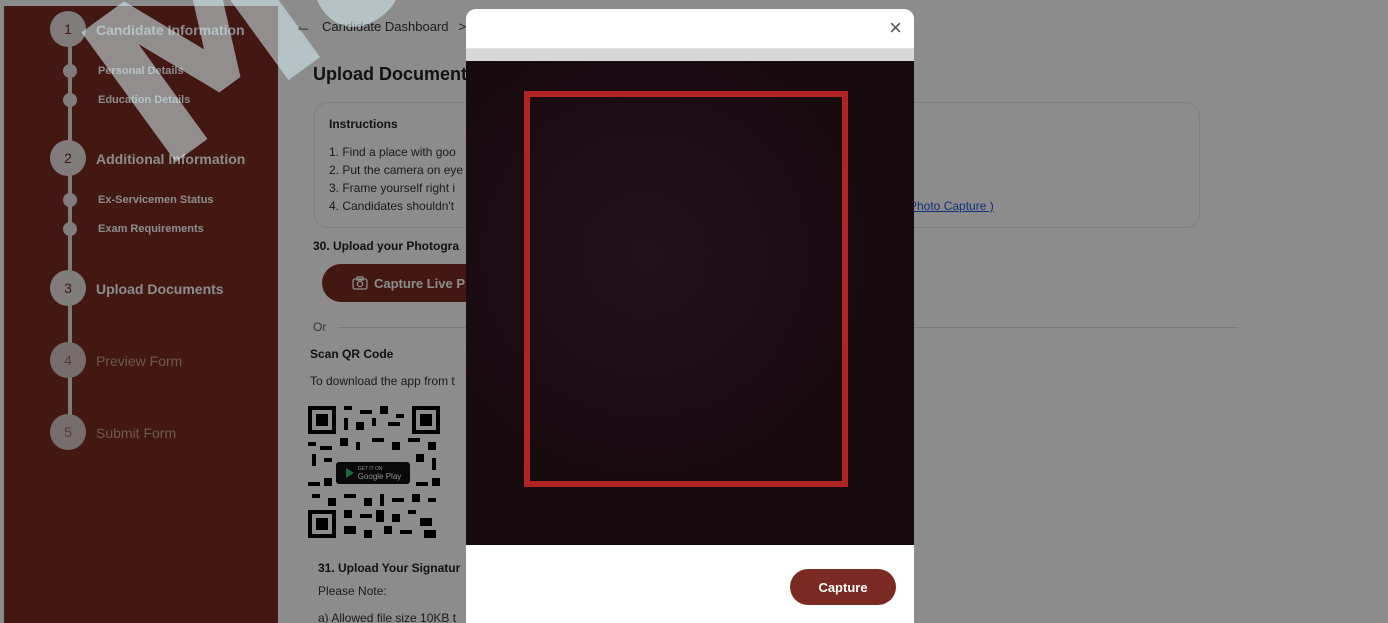 The width and height of the screenshot is (1388, 623). What do you see at coordinates (690, 55) in the screenshot?
I see `modal-separator` at bounding box center [690, 55].